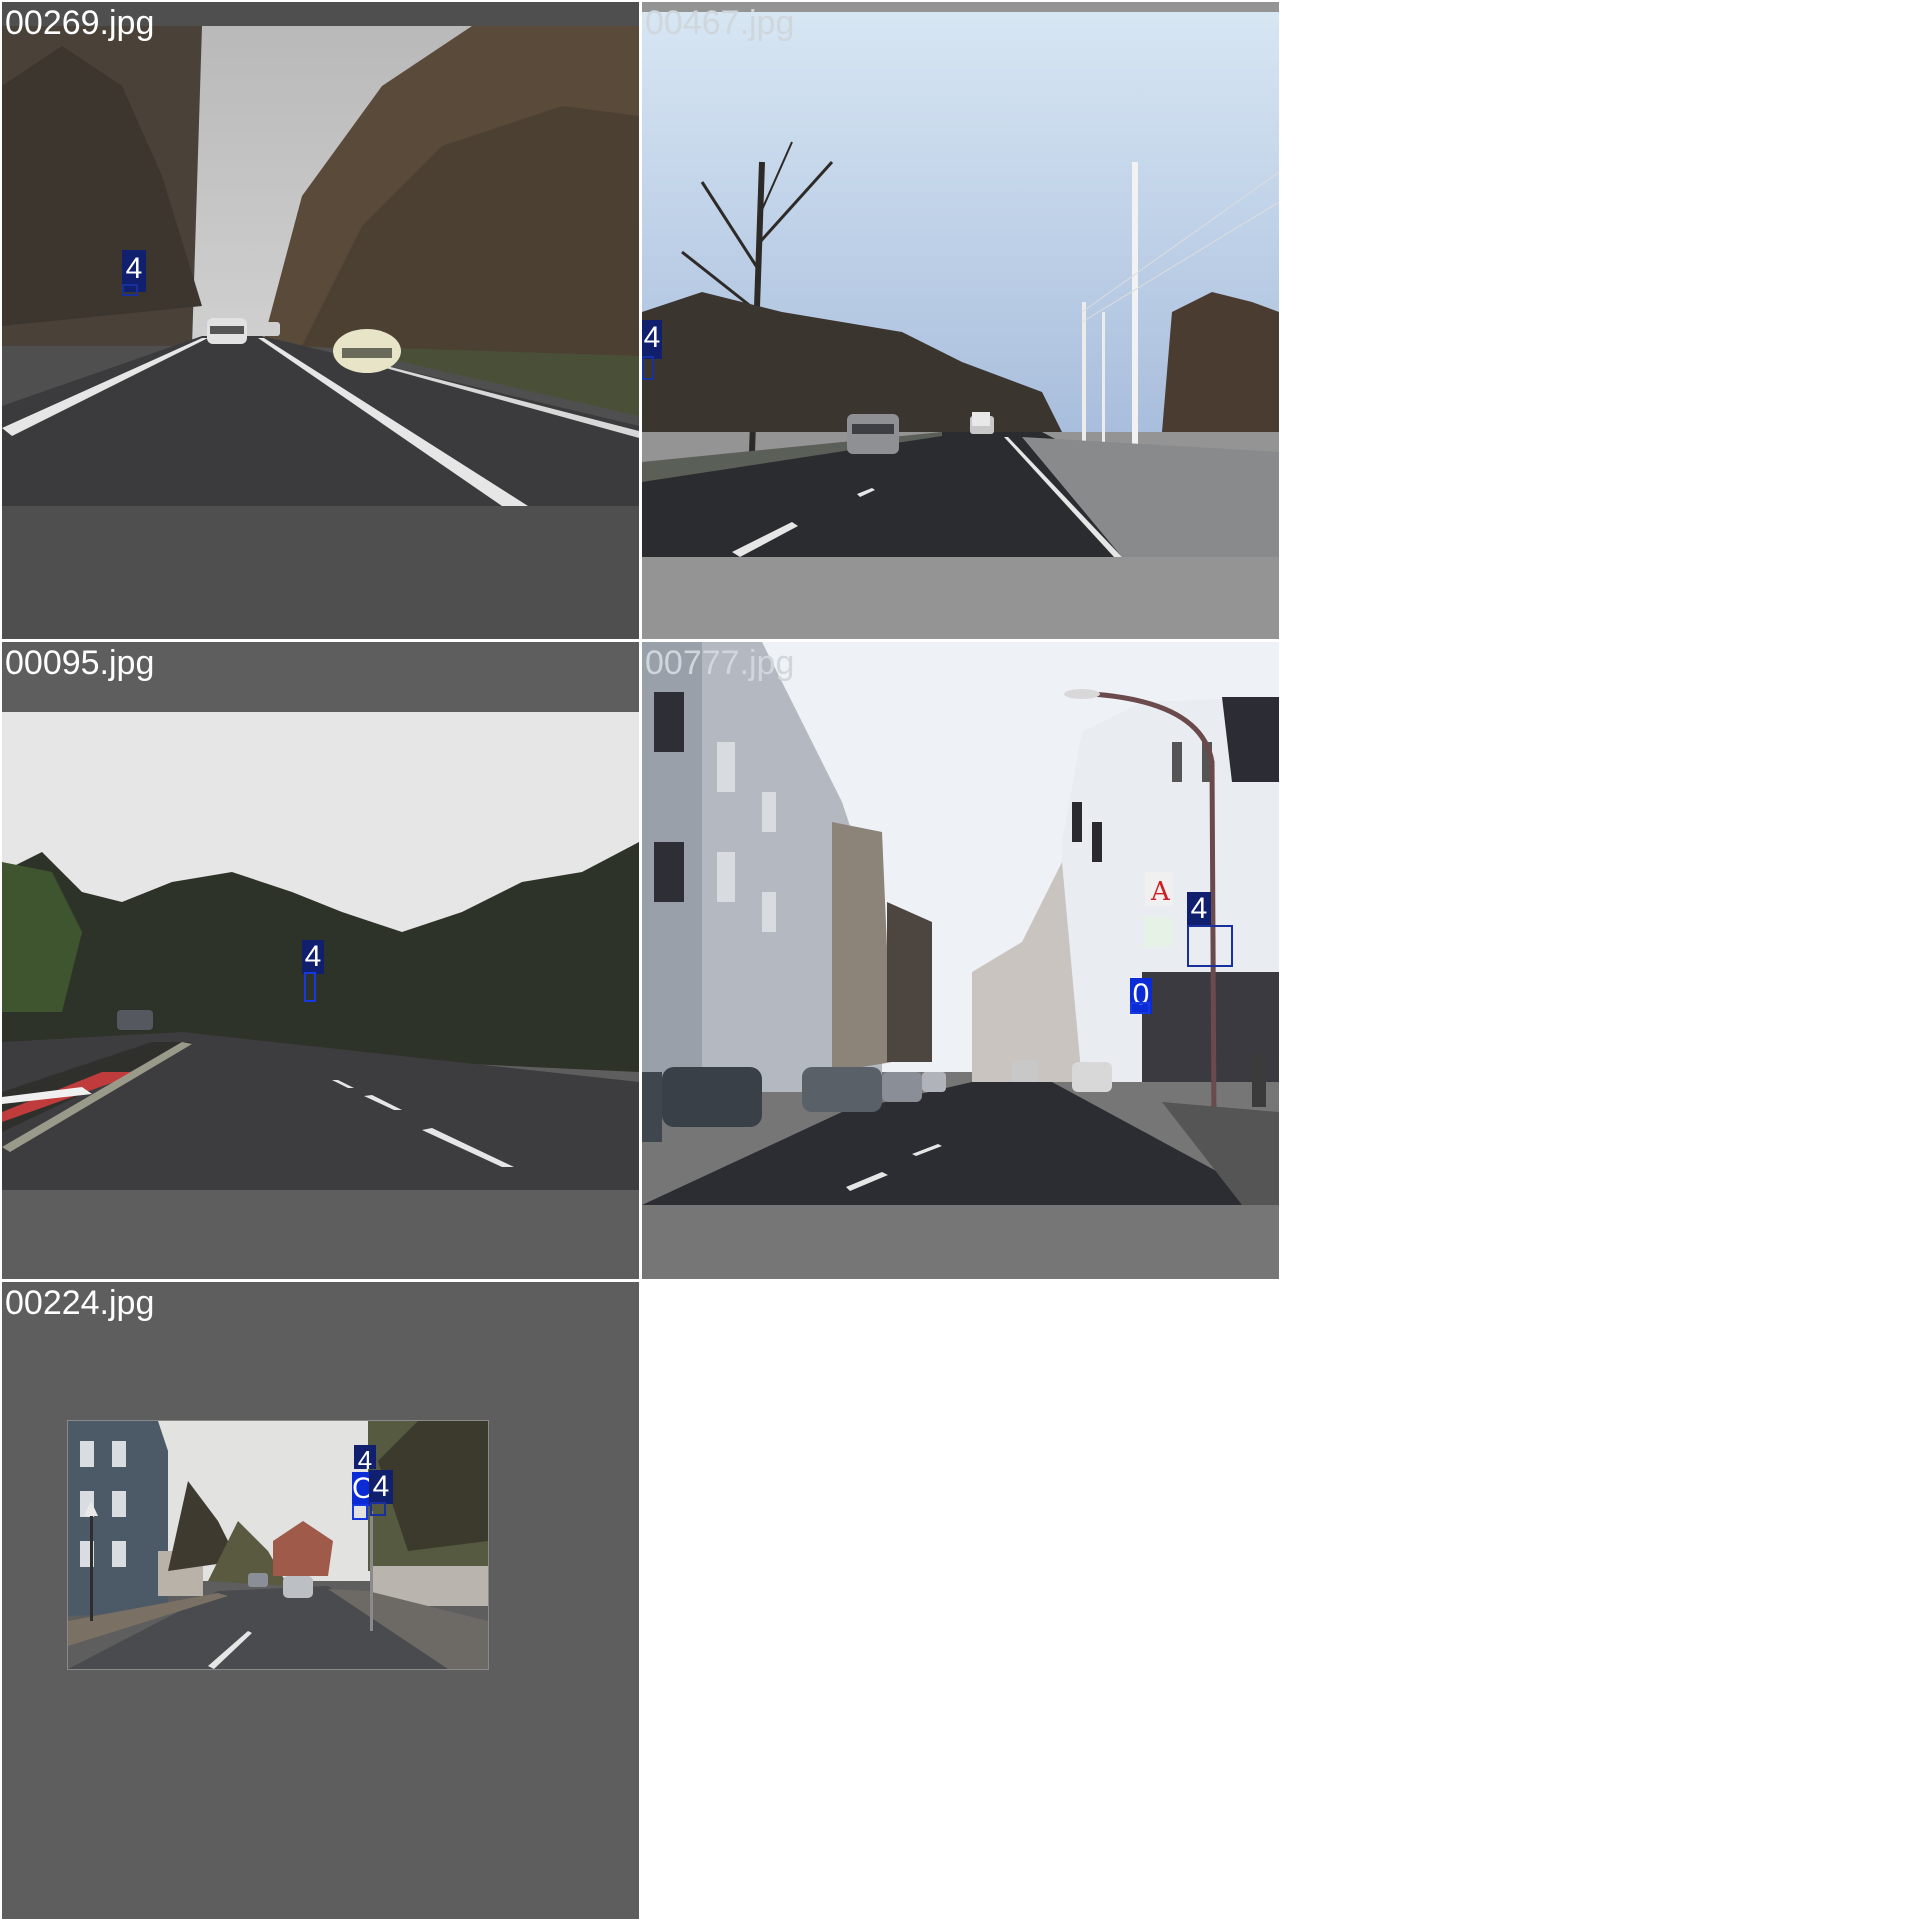  I want to click on mosaic-tile-00467: 4 00467.jpg, so click(960, 320).